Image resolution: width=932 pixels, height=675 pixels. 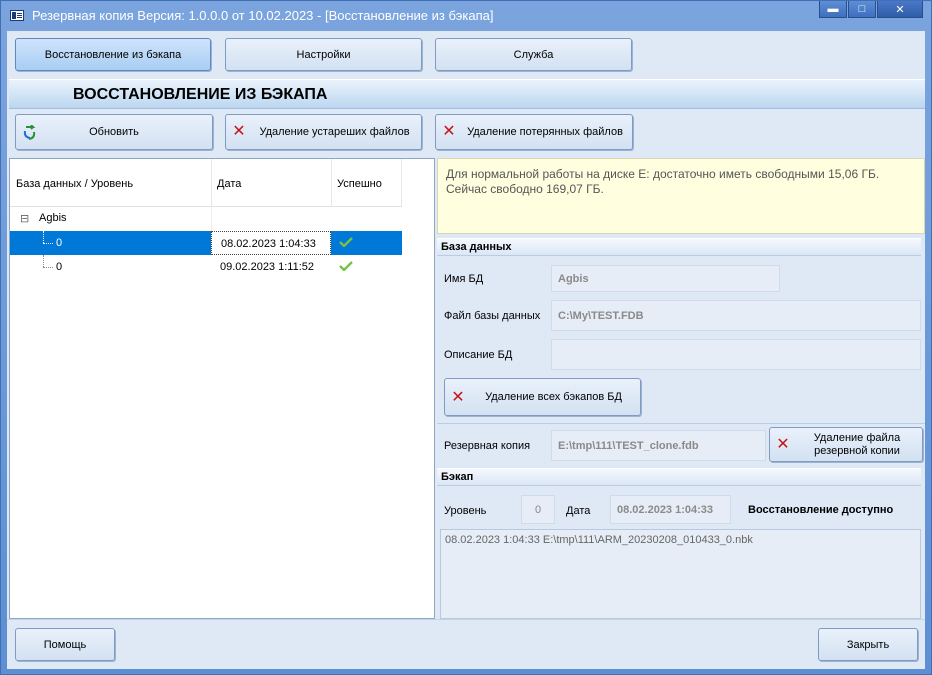 I want to click on delete-all-backups-label: Удаление всех бэкапов БД, so click(x=553, y=397).